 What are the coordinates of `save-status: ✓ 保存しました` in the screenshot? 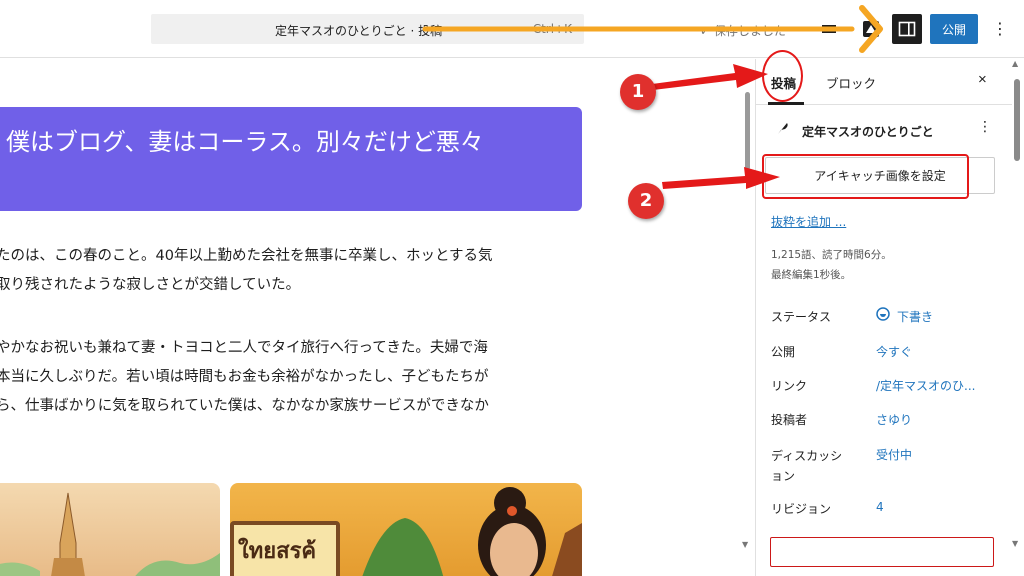 It's located at (743, 31).